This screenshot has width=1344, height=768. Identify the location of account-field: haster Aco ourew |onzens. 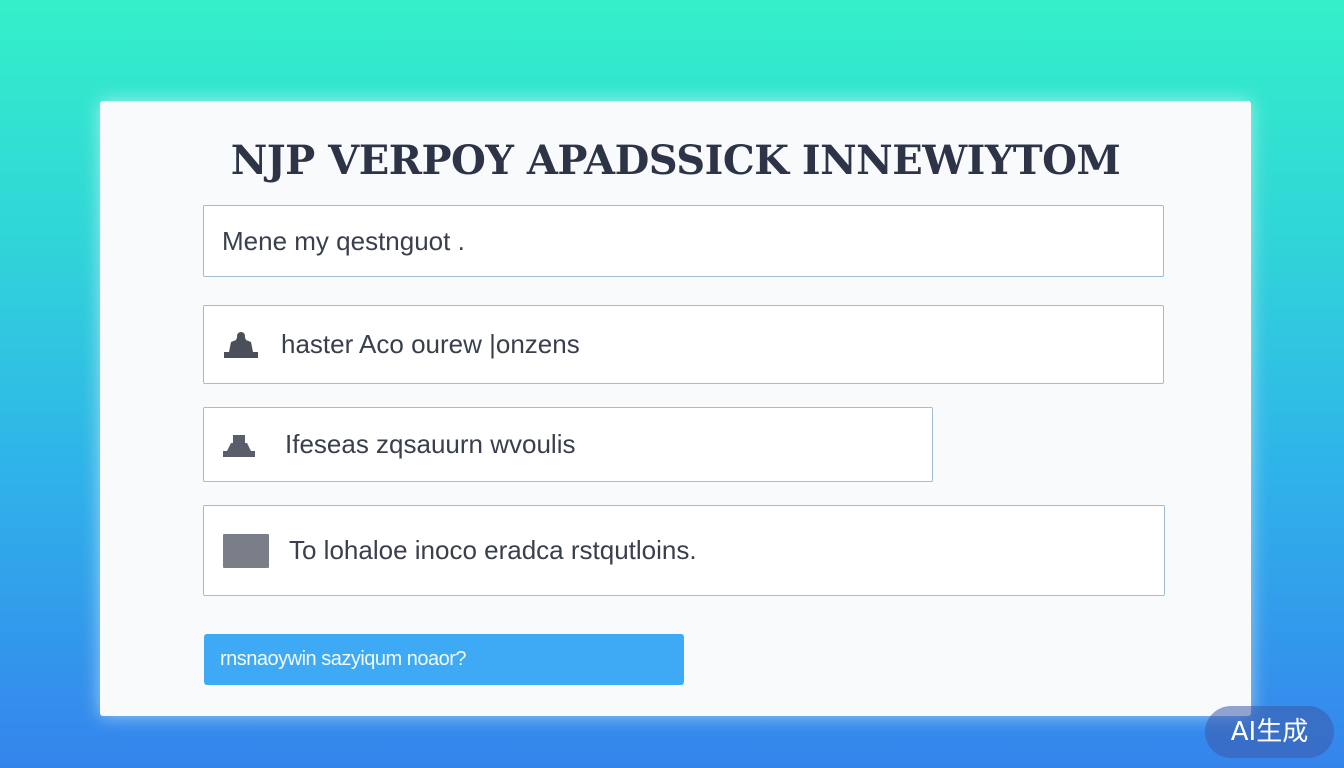
(683, 344).